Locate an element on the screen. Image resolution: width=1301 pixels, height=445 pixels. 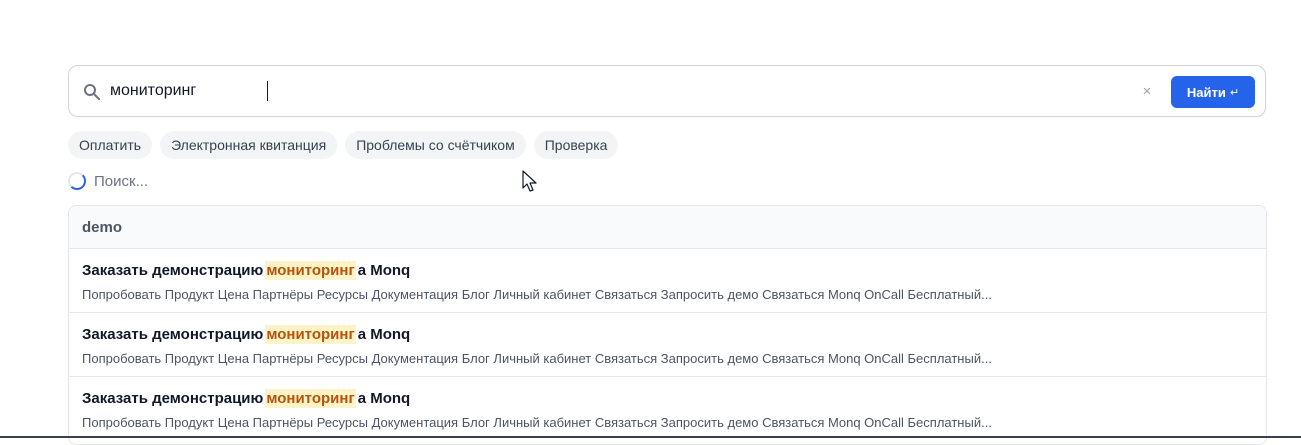
clear-button: × is located at coordinates (1147, 91).